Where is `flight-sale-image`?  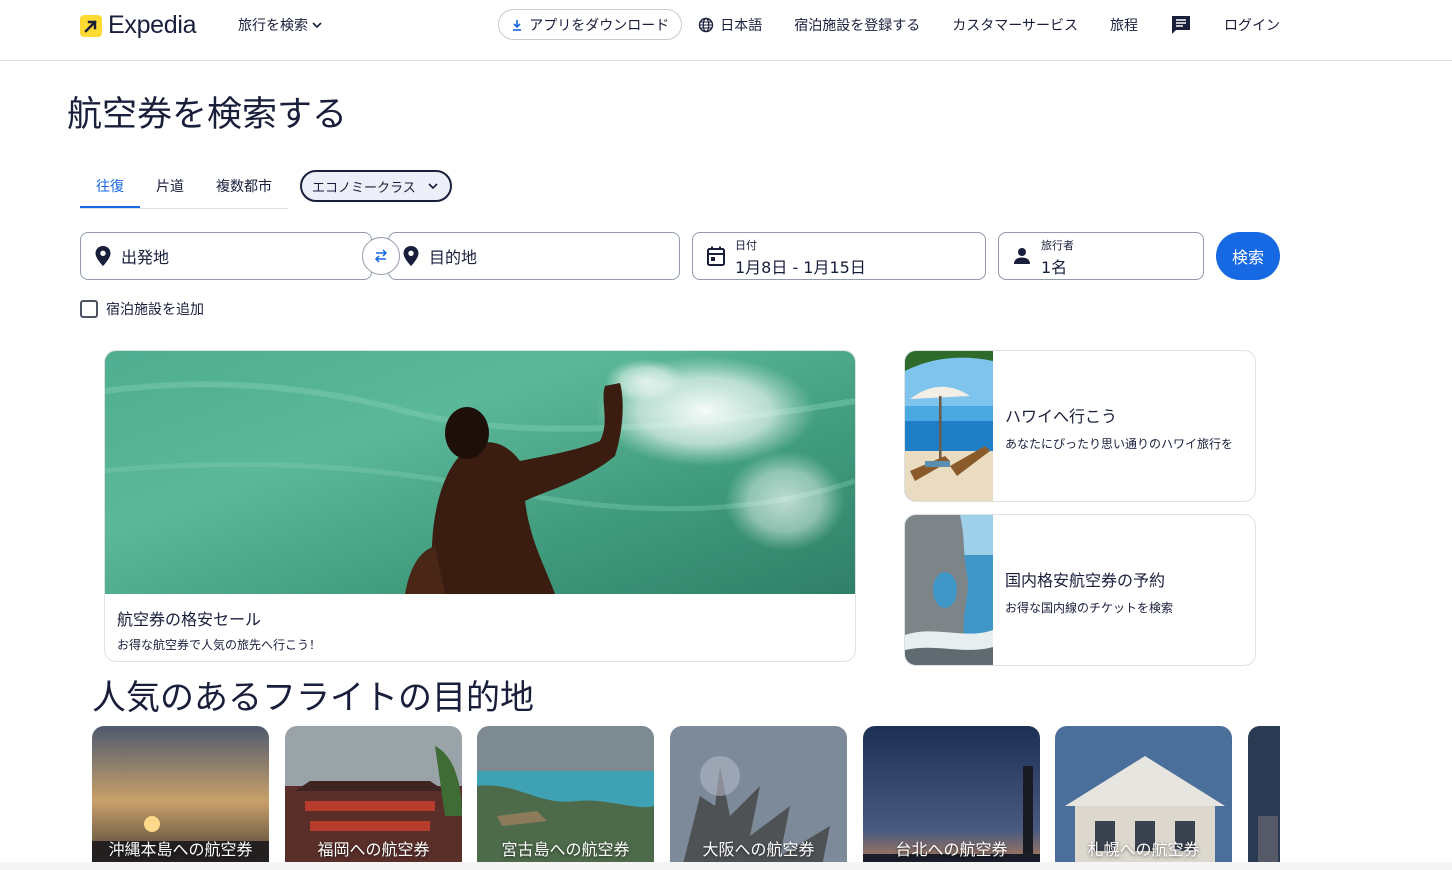 flight-sale-image is located at coordinates (480, 472).